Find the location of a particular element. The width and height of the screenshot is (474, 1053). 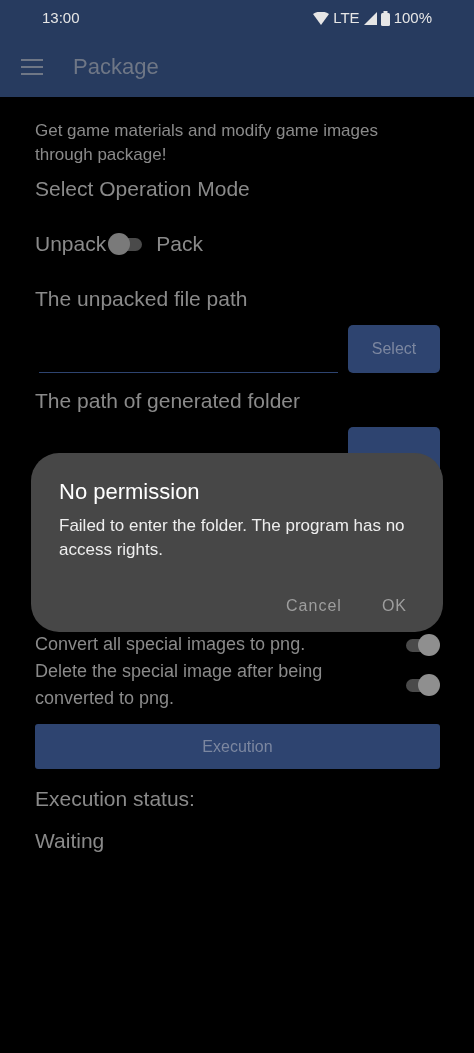

network-label: LTE is located at coordinates (346, 17).